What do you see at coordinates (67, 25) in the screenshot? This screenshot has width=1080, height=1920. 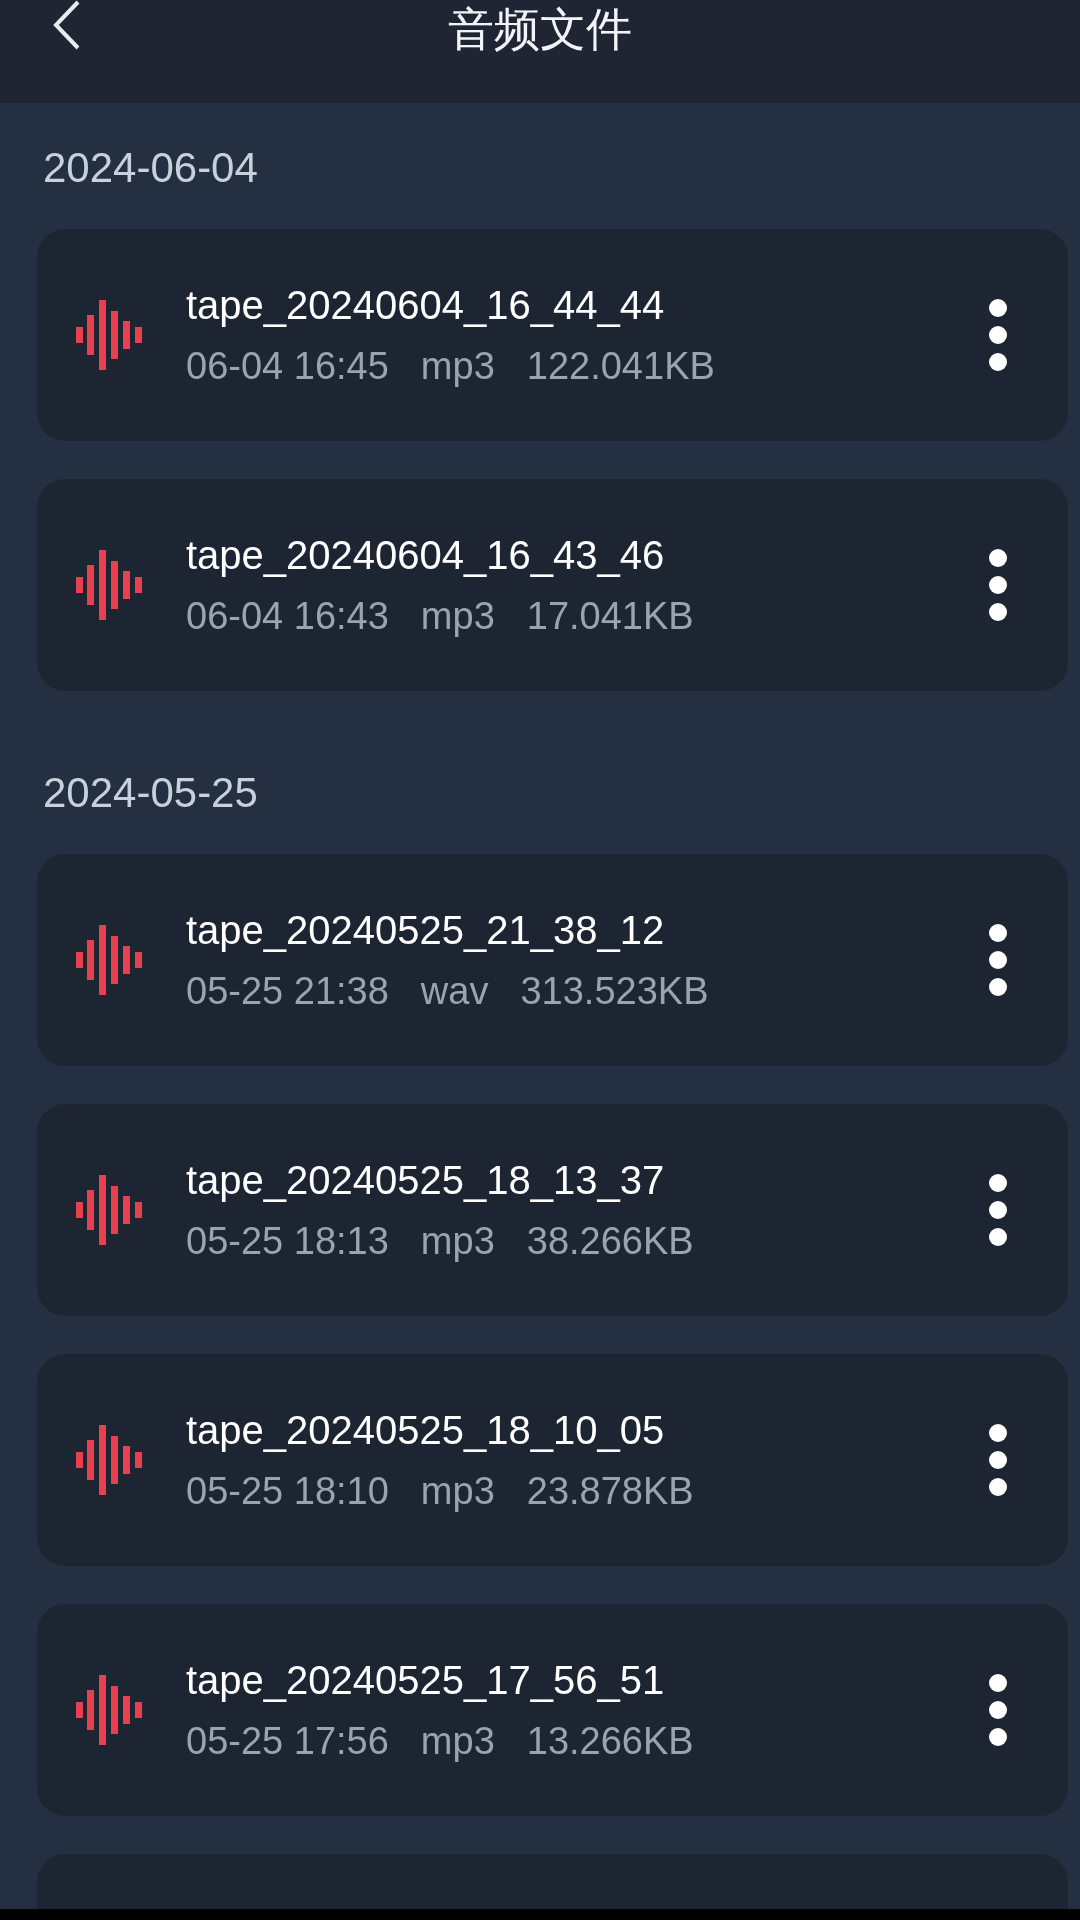 I see `back-icon` at bounding box center [67, 25].